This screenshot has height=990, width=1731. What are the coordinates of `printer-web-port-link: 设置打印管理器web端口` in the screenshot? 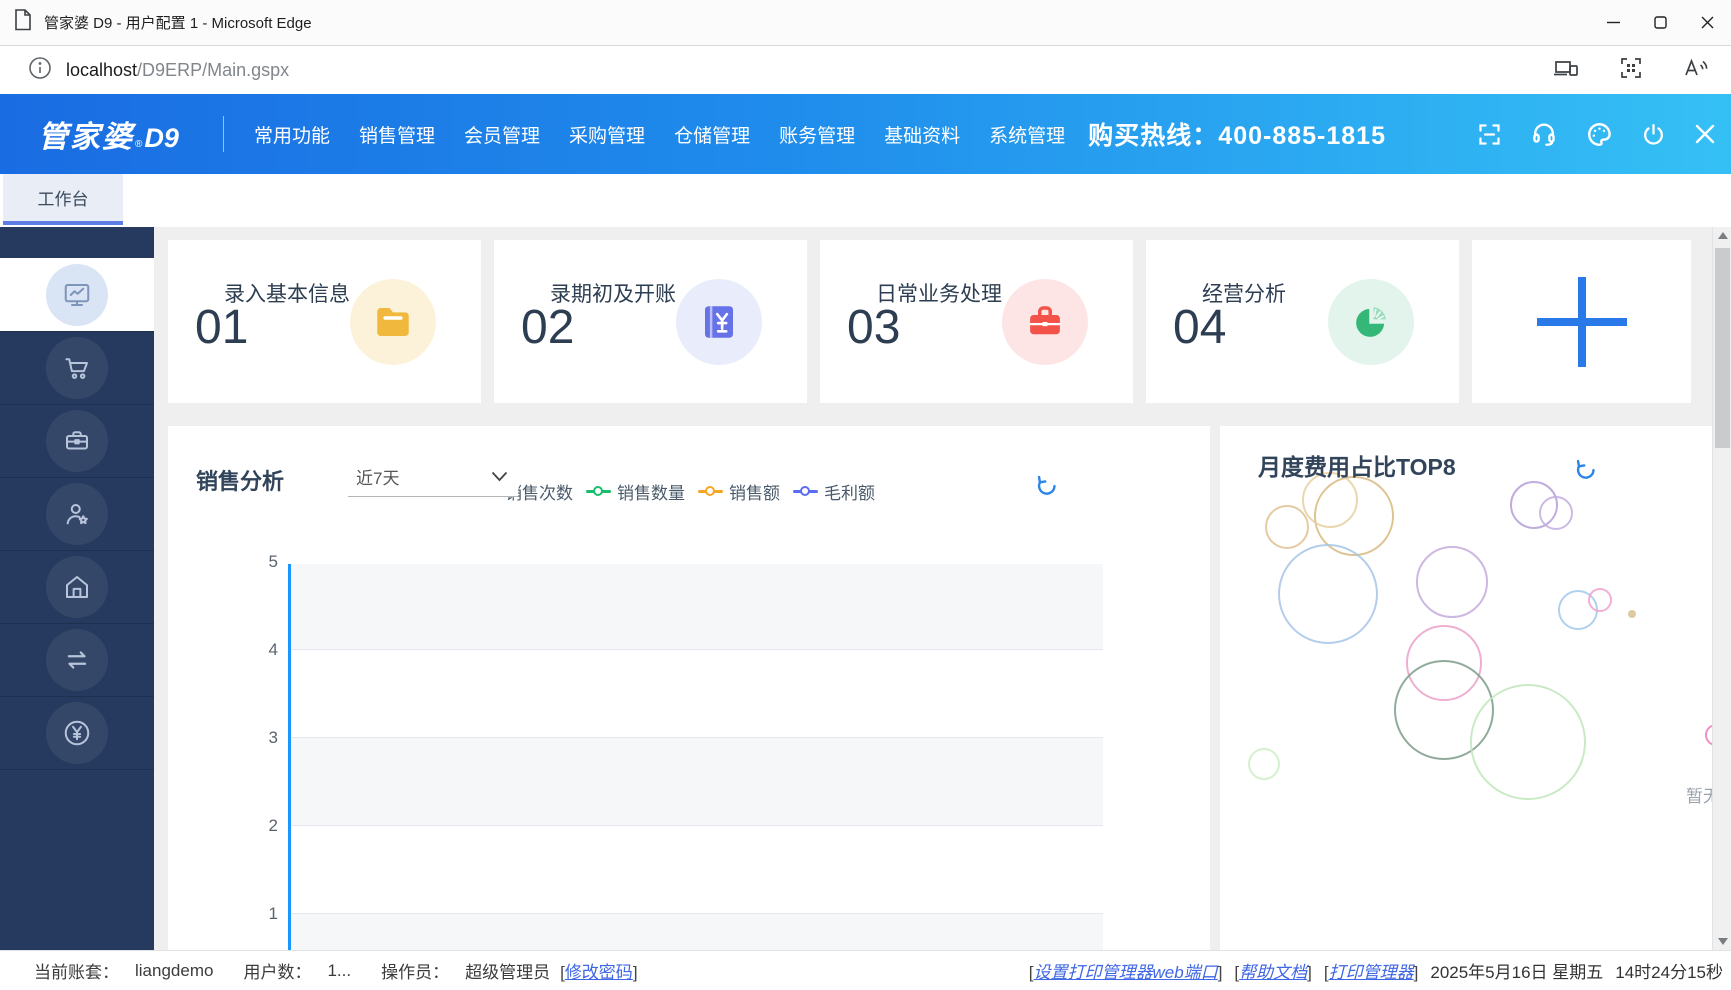 It's located at (1126, 972).